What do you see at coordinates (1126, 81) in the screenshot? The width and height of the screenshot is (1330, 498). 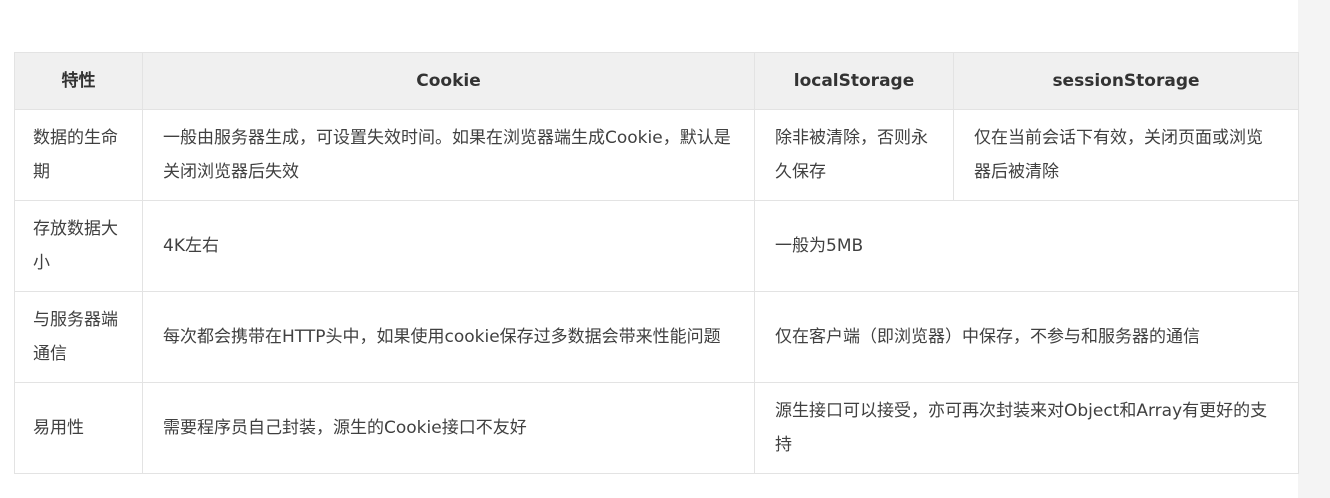 I see `header-sessionstorage: sessionStorage` at bounding box center [1126, 81].